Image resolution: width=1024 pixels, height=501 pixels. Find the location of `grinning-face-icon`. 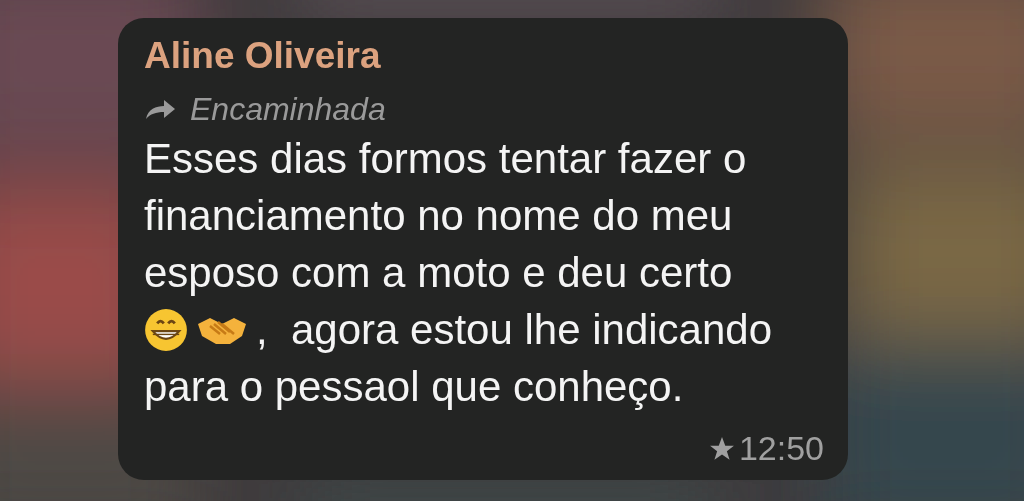

grinning-face-icon is located at coordinates (166, 329).